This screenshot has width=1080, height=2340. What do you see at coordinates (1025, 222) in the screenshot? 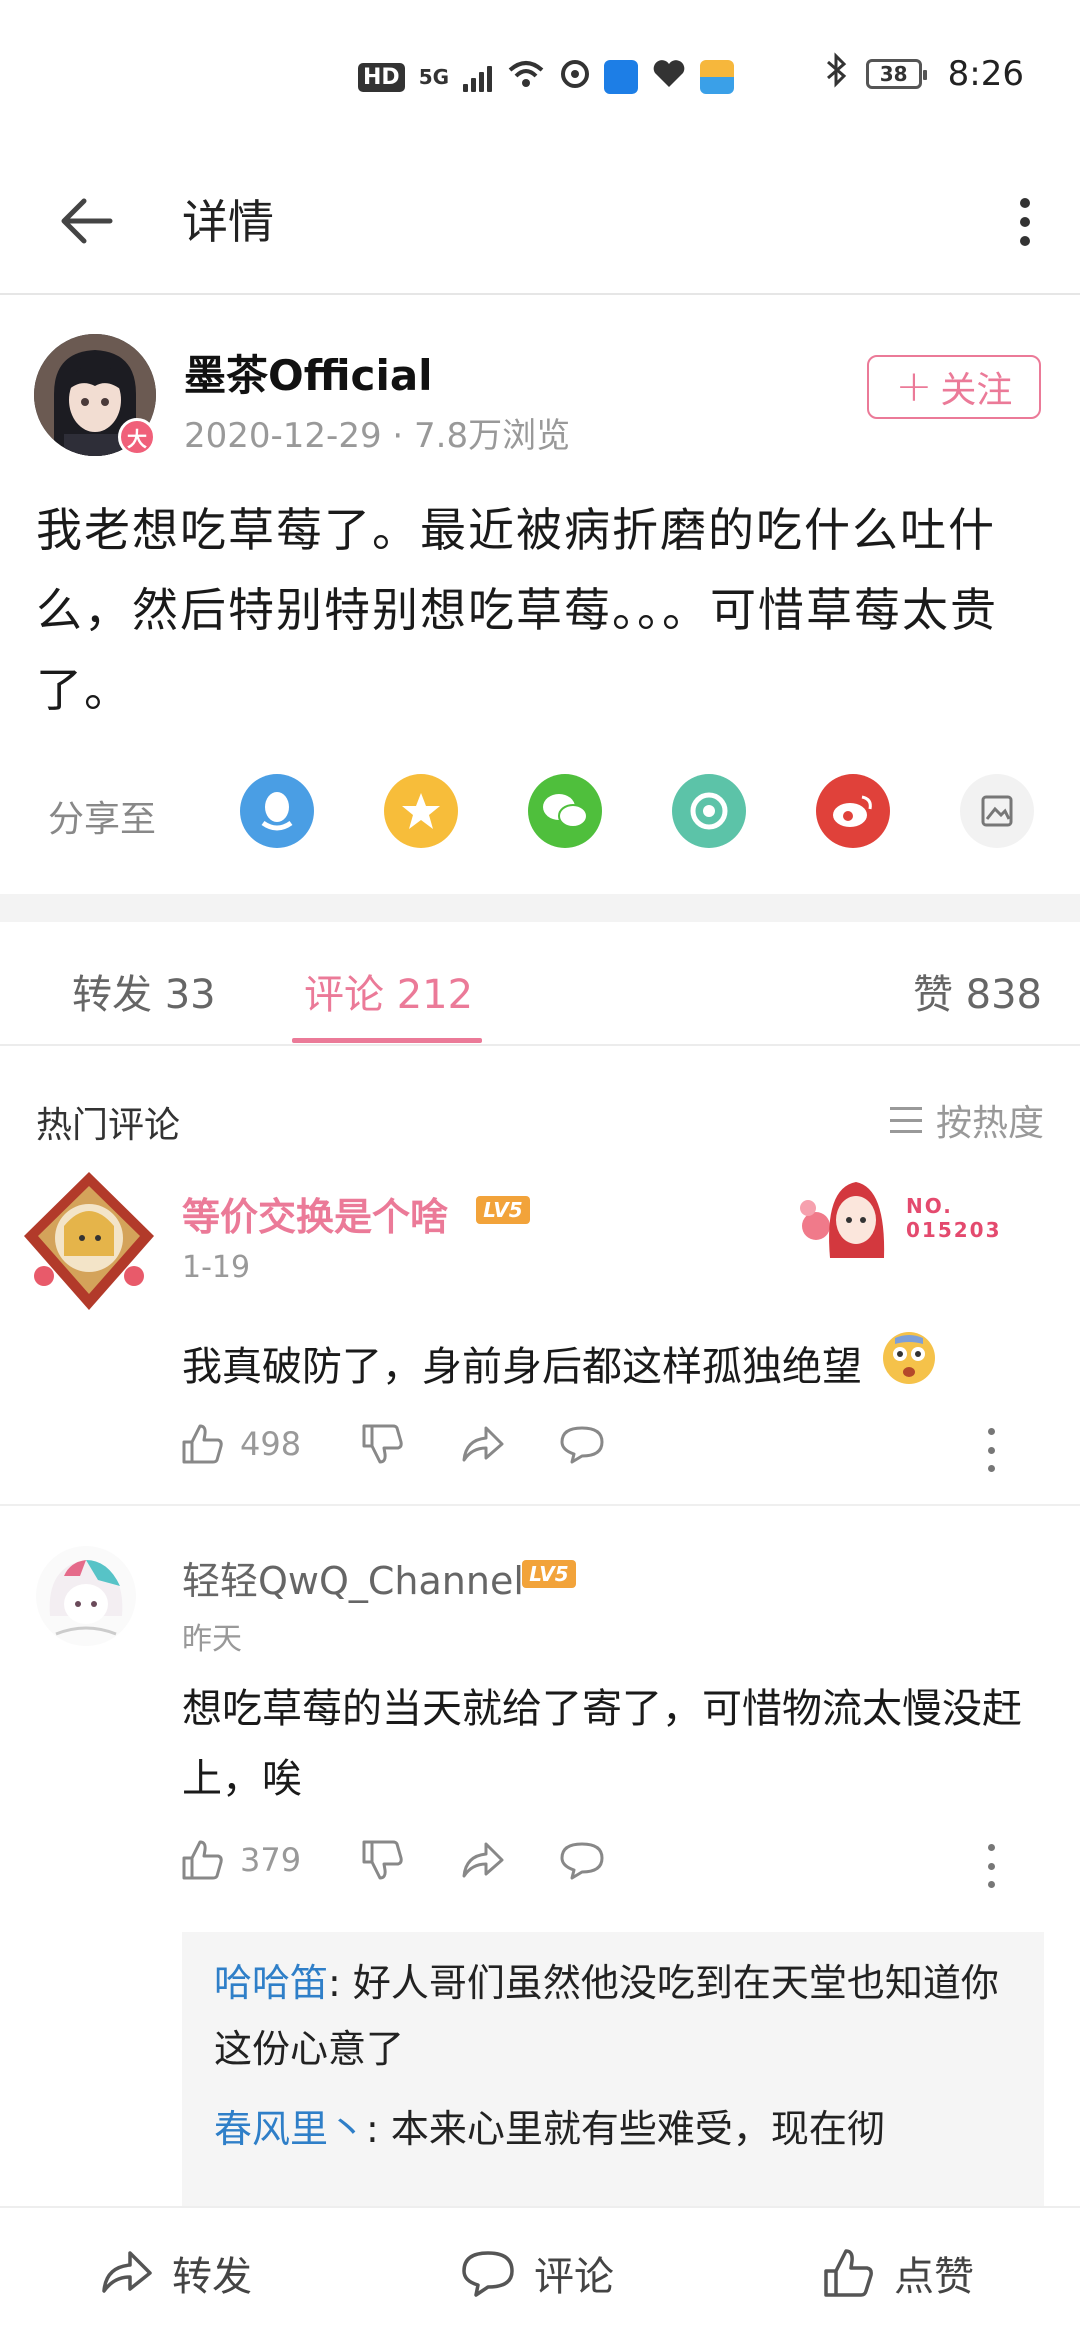
I see `more-options-icon` at bounding box center [1025, 222].